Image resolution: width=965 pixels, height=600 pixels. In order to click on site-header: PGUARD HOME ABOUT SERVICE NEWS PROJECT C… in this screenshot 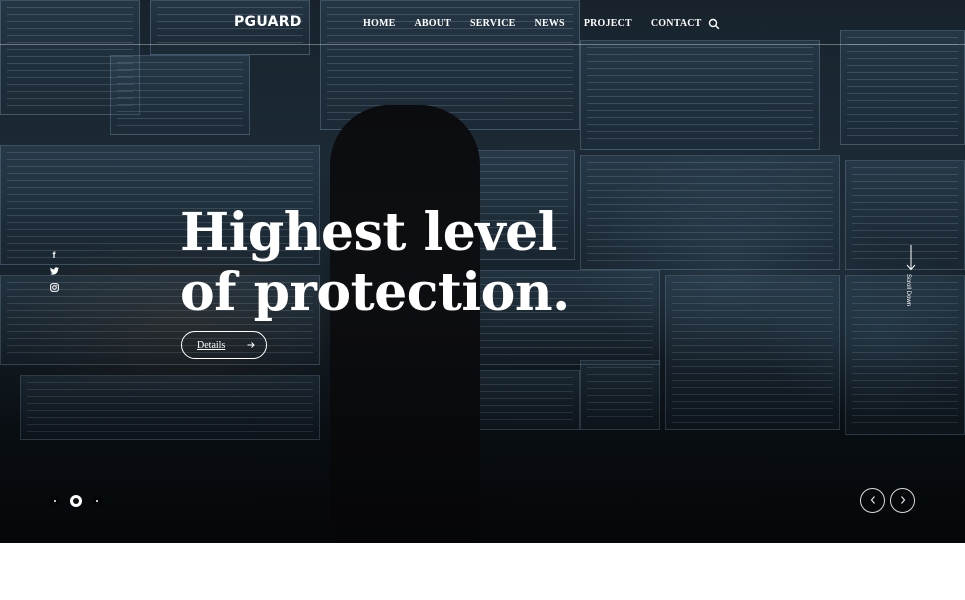, I will do `click(482, 22)`.